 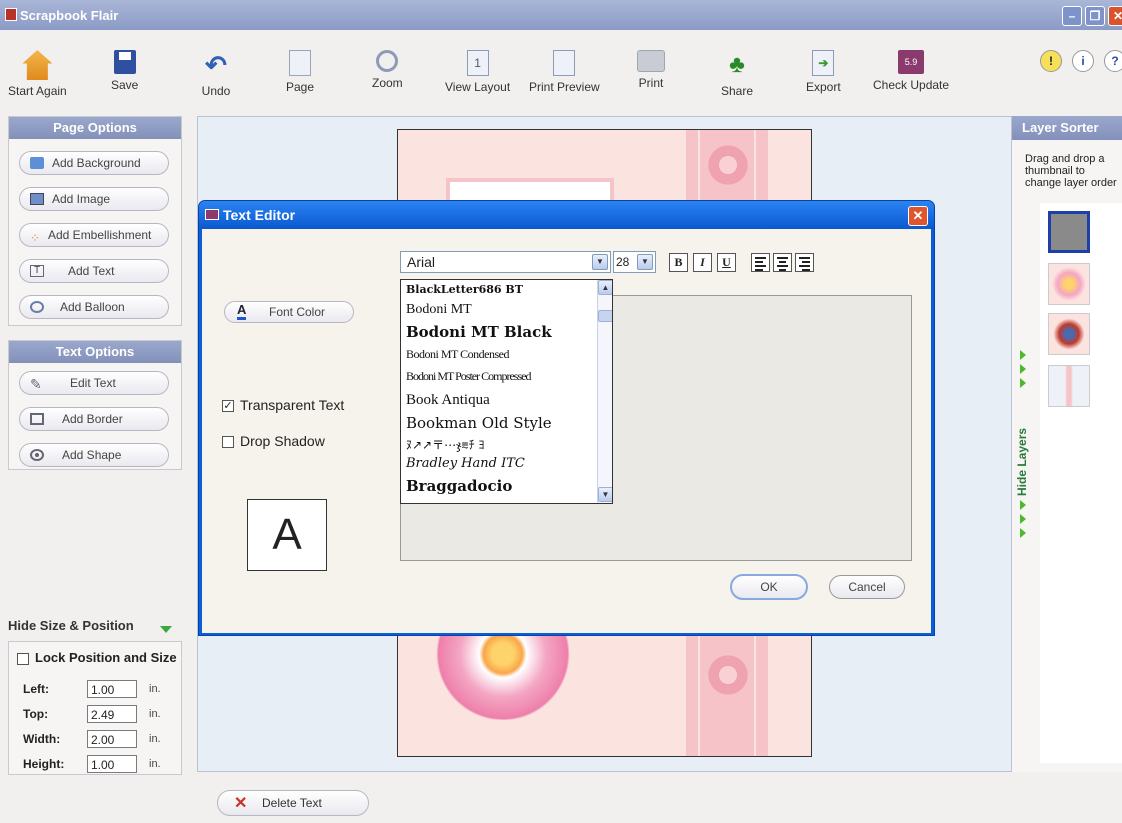 I want to click on font-option: Bodoni MT Black, so click(x=479, y=332).